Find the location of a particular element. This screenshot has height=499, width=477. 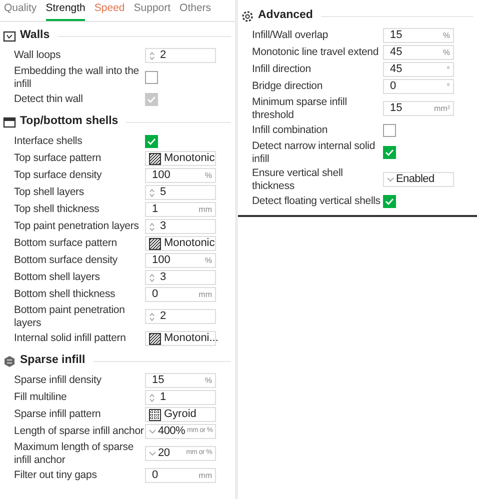

spin-field: 1 is located at coordinates (180, 397).